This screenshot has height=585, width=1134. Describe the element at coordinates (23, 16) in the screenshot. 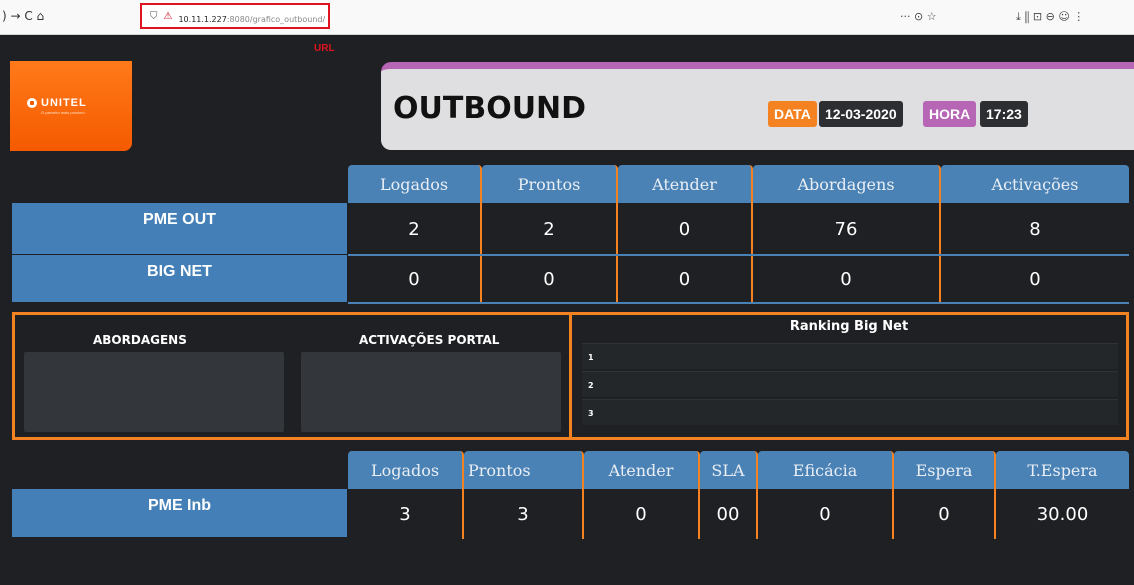

I see `browser-nav-buttons: ) → C ⌂` at that location.